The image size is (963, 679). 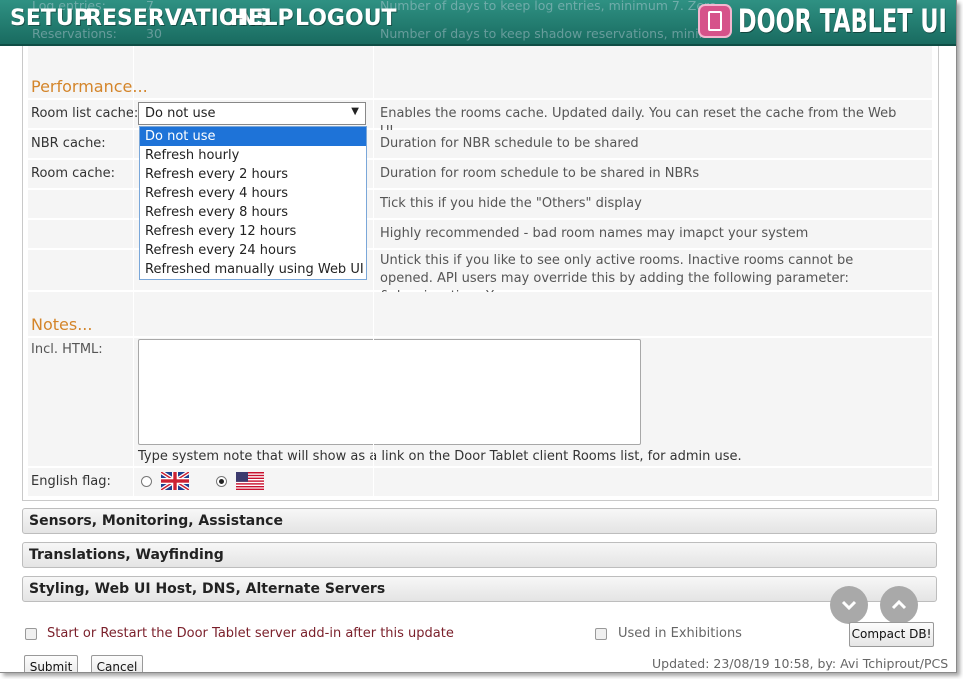 I want to click on room-list-cache-value: Do not use, so click(x=180, y=113).